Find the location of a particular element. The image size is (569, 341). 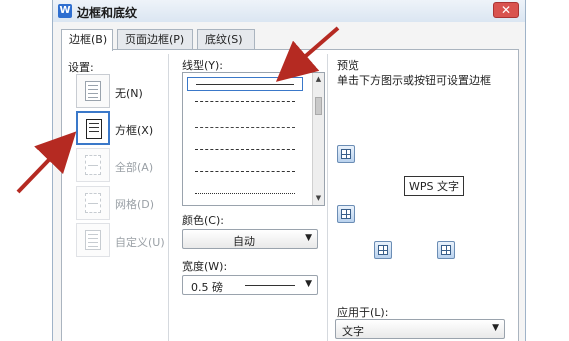

border-right-icon is located at coordinates (446, 250).